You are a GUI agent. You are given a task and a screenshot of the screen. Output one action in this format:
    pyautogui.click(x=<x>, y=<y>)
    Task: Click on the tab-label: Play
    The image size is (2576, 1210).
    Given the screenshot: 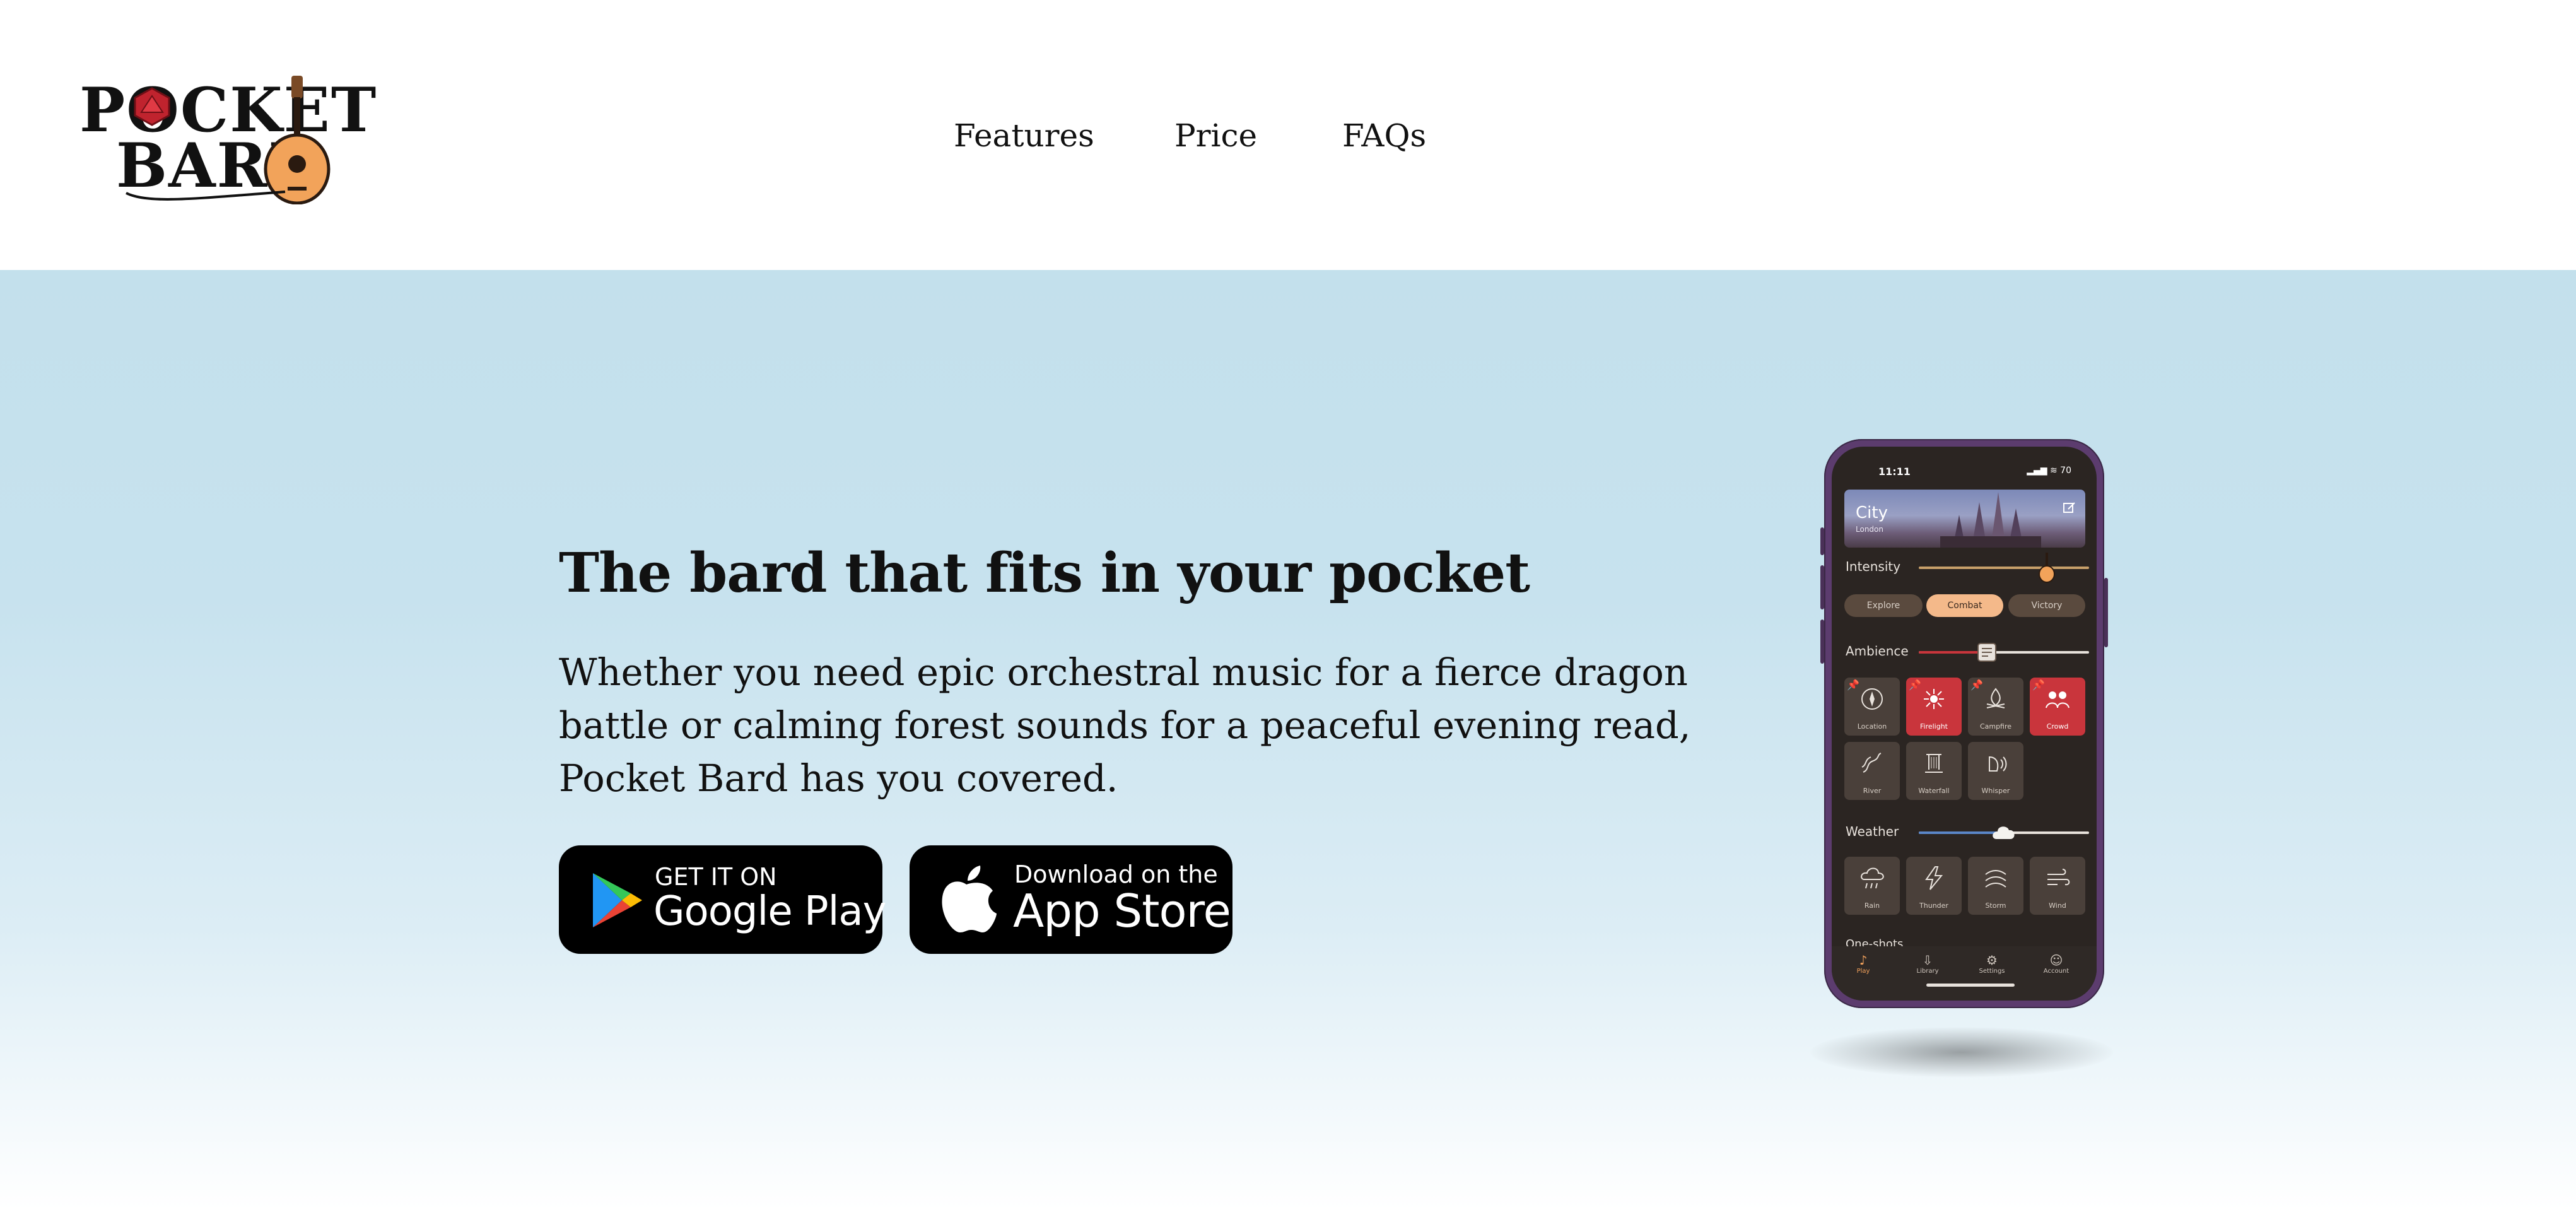 What is the action you would take?
    pyautogui.click(x=1863, y=971)
    